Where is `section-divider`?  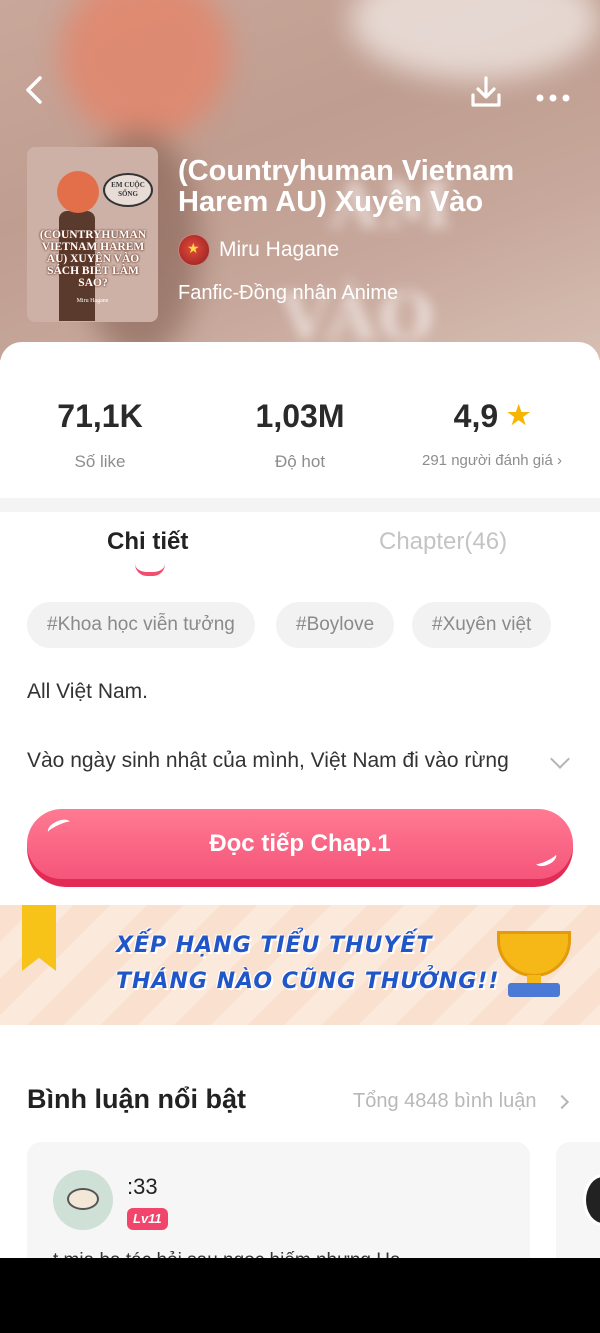 section-divider is located at coordinates (300, 505).